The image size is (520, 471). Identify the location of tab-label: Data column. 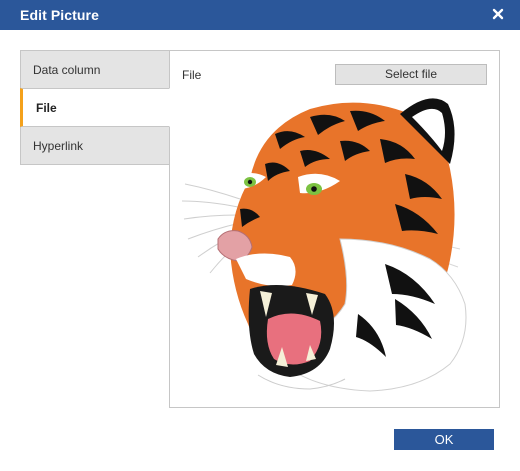
(67, 70).